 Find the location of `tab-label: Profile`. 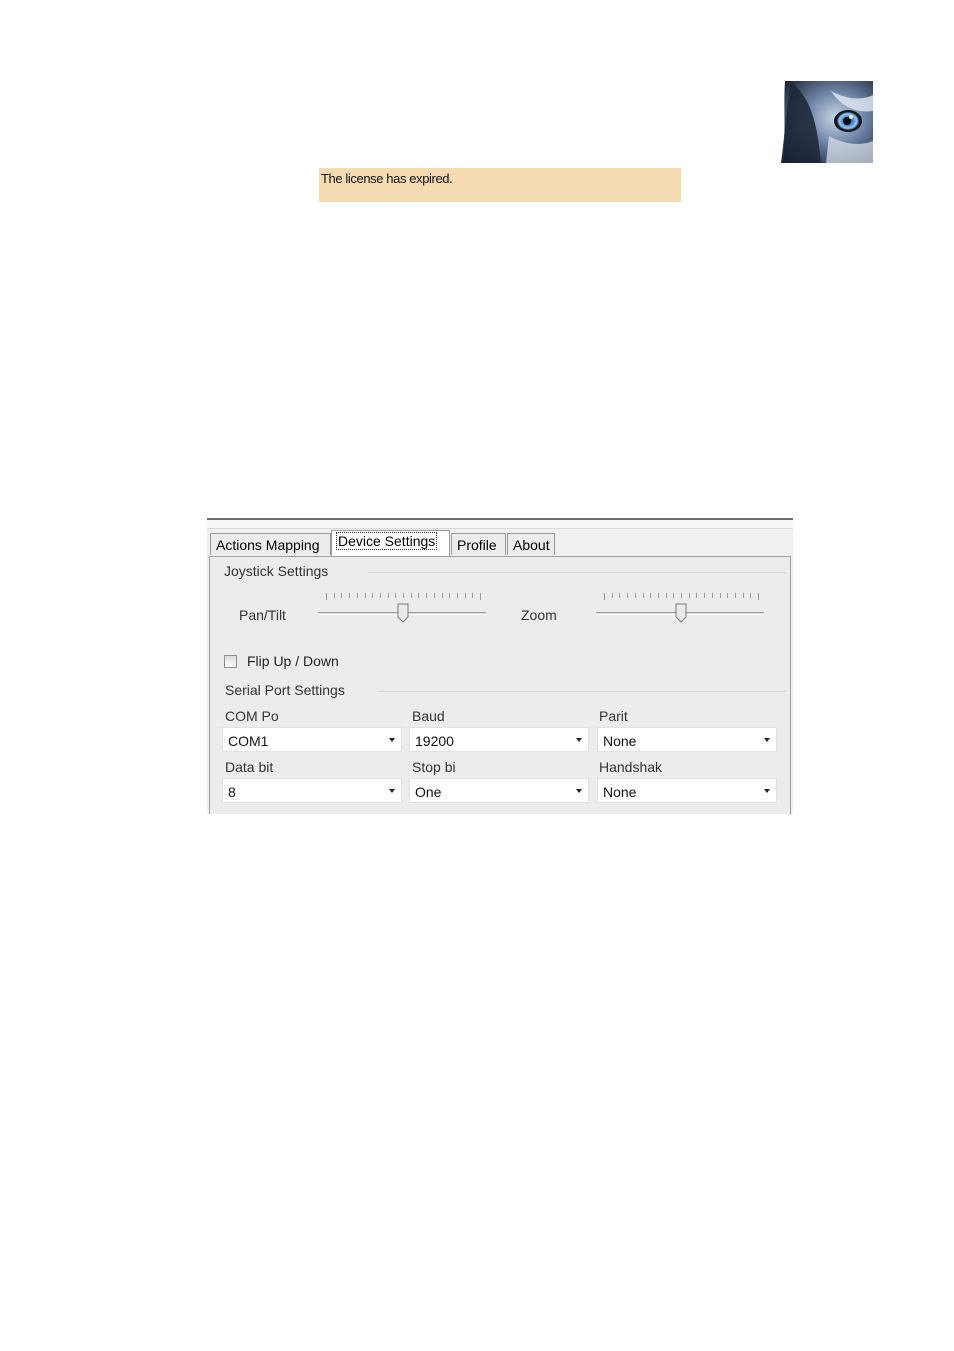

tab-label: Profile is located at coordinates (477, 545).